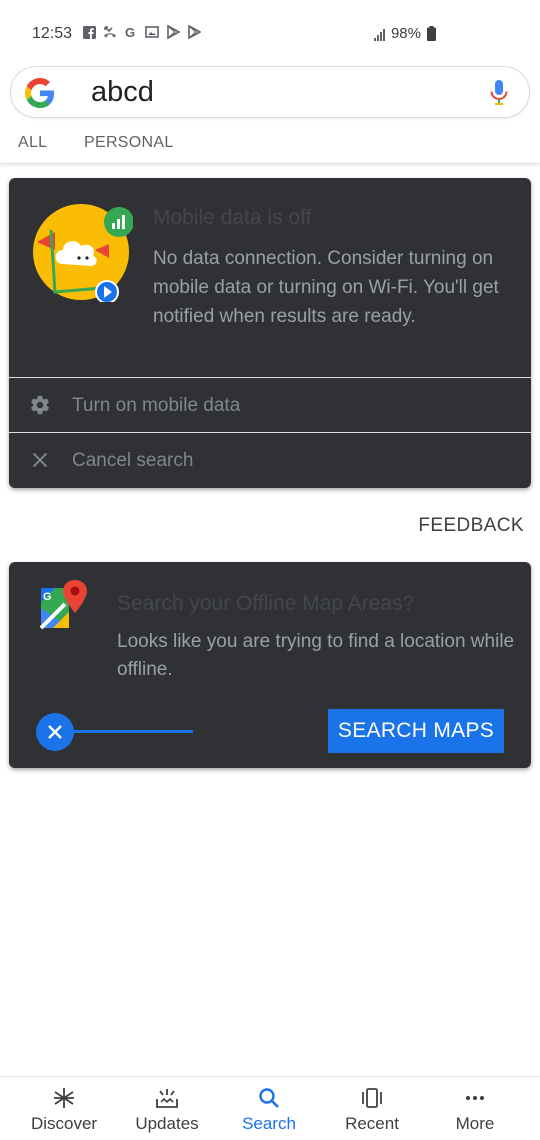 Image resolution: width=540 pixels, height=1140 pixels. I want to click on feedback-link: FEEDBACK, so click(471, 526).